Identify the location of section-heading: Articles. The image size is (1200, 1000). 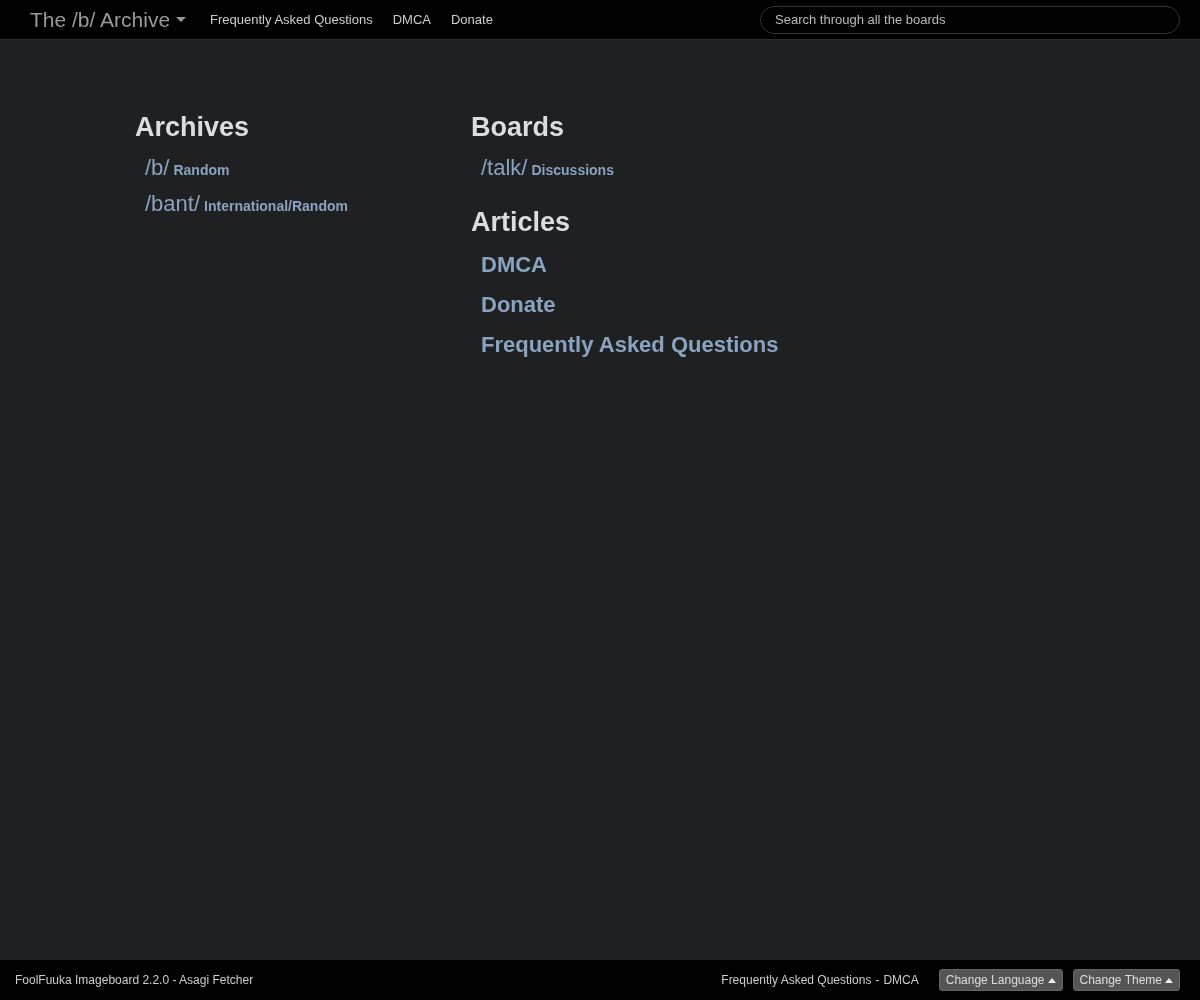
(521, 222).